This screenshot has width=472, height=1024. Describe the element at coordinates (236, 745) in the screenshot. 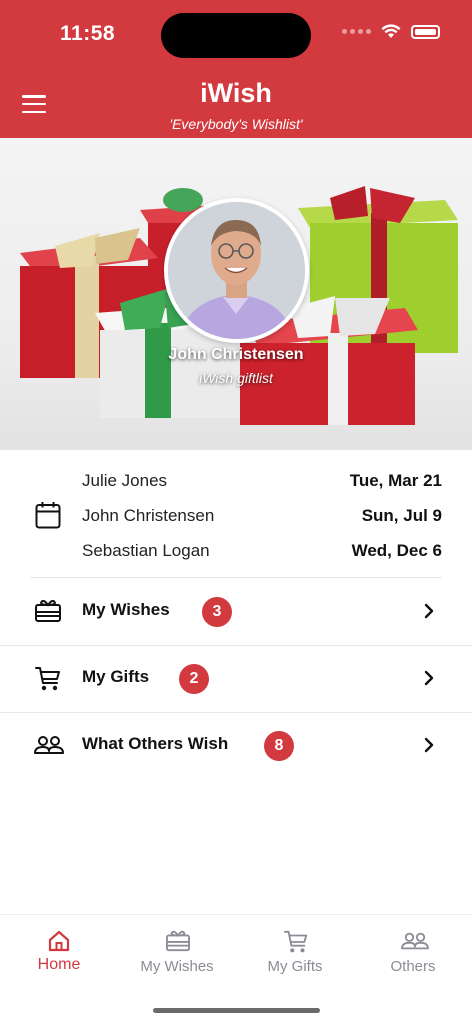

I see `menu-item-what-others-wish: What Others Wish 8` at that location.